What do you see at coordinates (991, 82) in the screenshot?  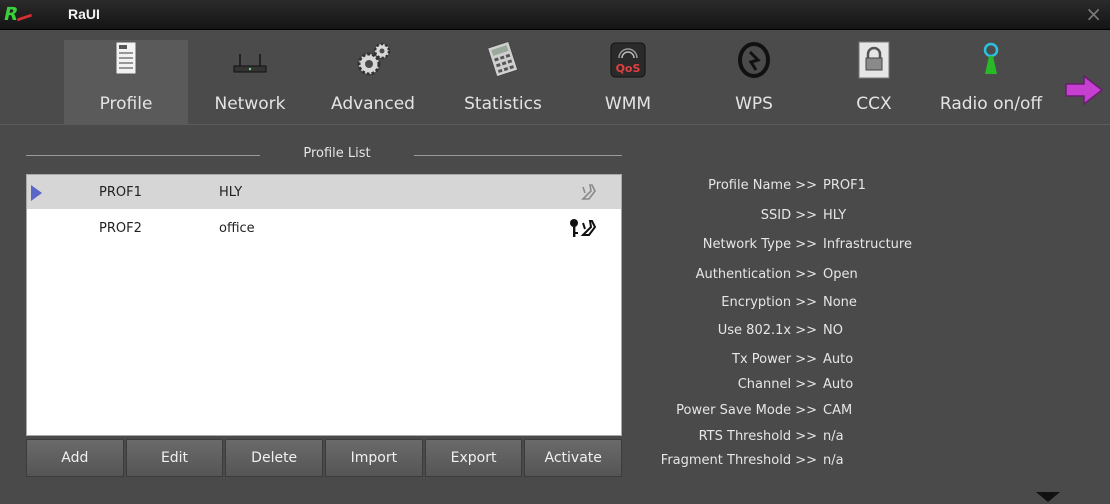 I see `toolbar-radio-button: Radio on/off` at bounding box center [991, 82].